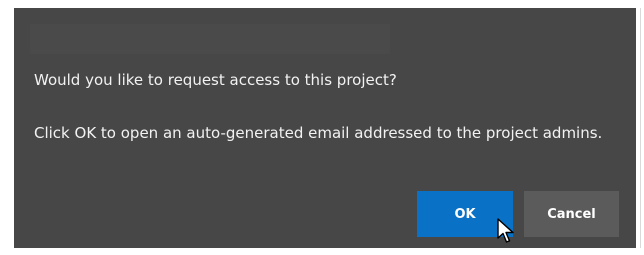 This screenshot has width=644, height=255. Describe the element at coordinates (571, 214) in the screenshot. I see `cancel-button: Cancel` at that location.